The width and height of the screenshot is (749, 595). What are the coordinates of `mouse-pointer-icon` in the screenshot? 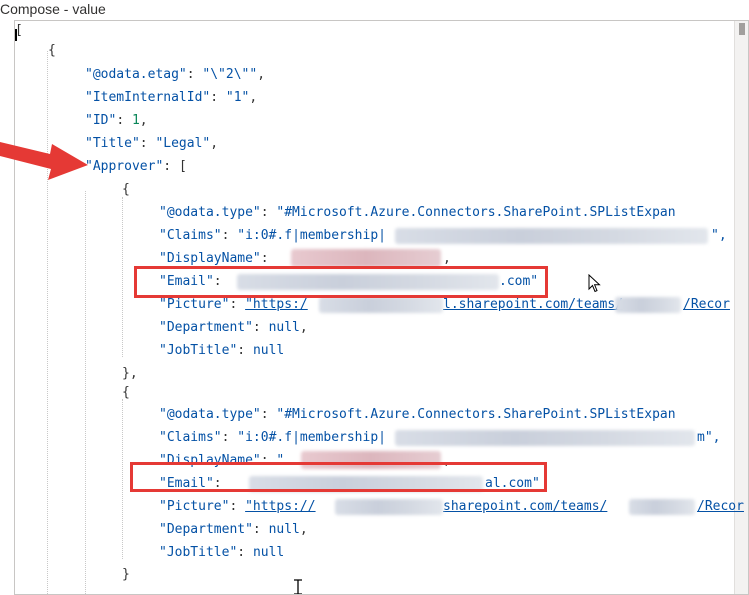 It's located at (594, 283).